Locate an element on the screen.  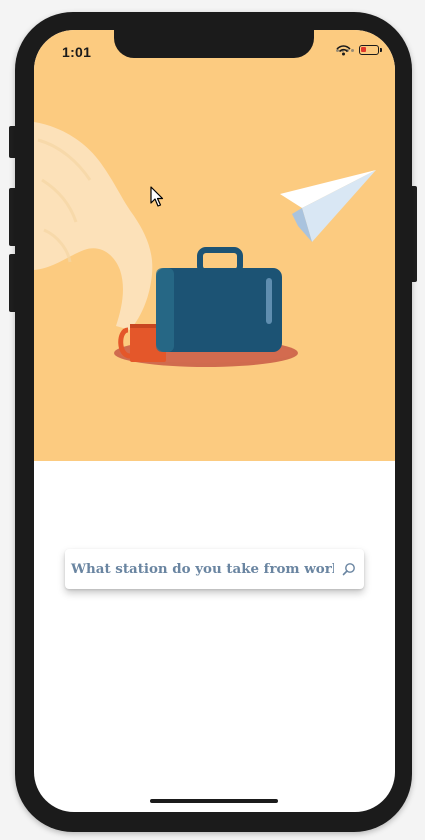
battery-icon is located at coordinates (370, 50).